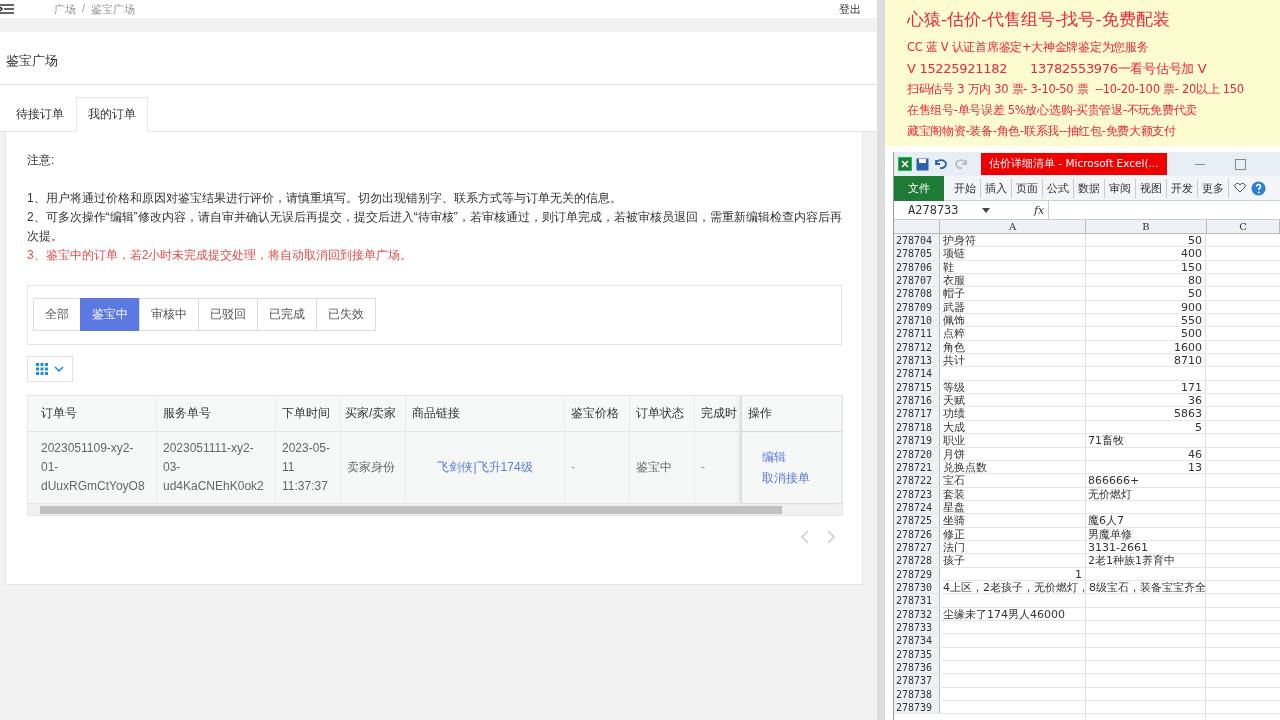  Describe the element at coordinates (1078, 573) in the screenshot. I see `sheet-cell: 1` at that location.